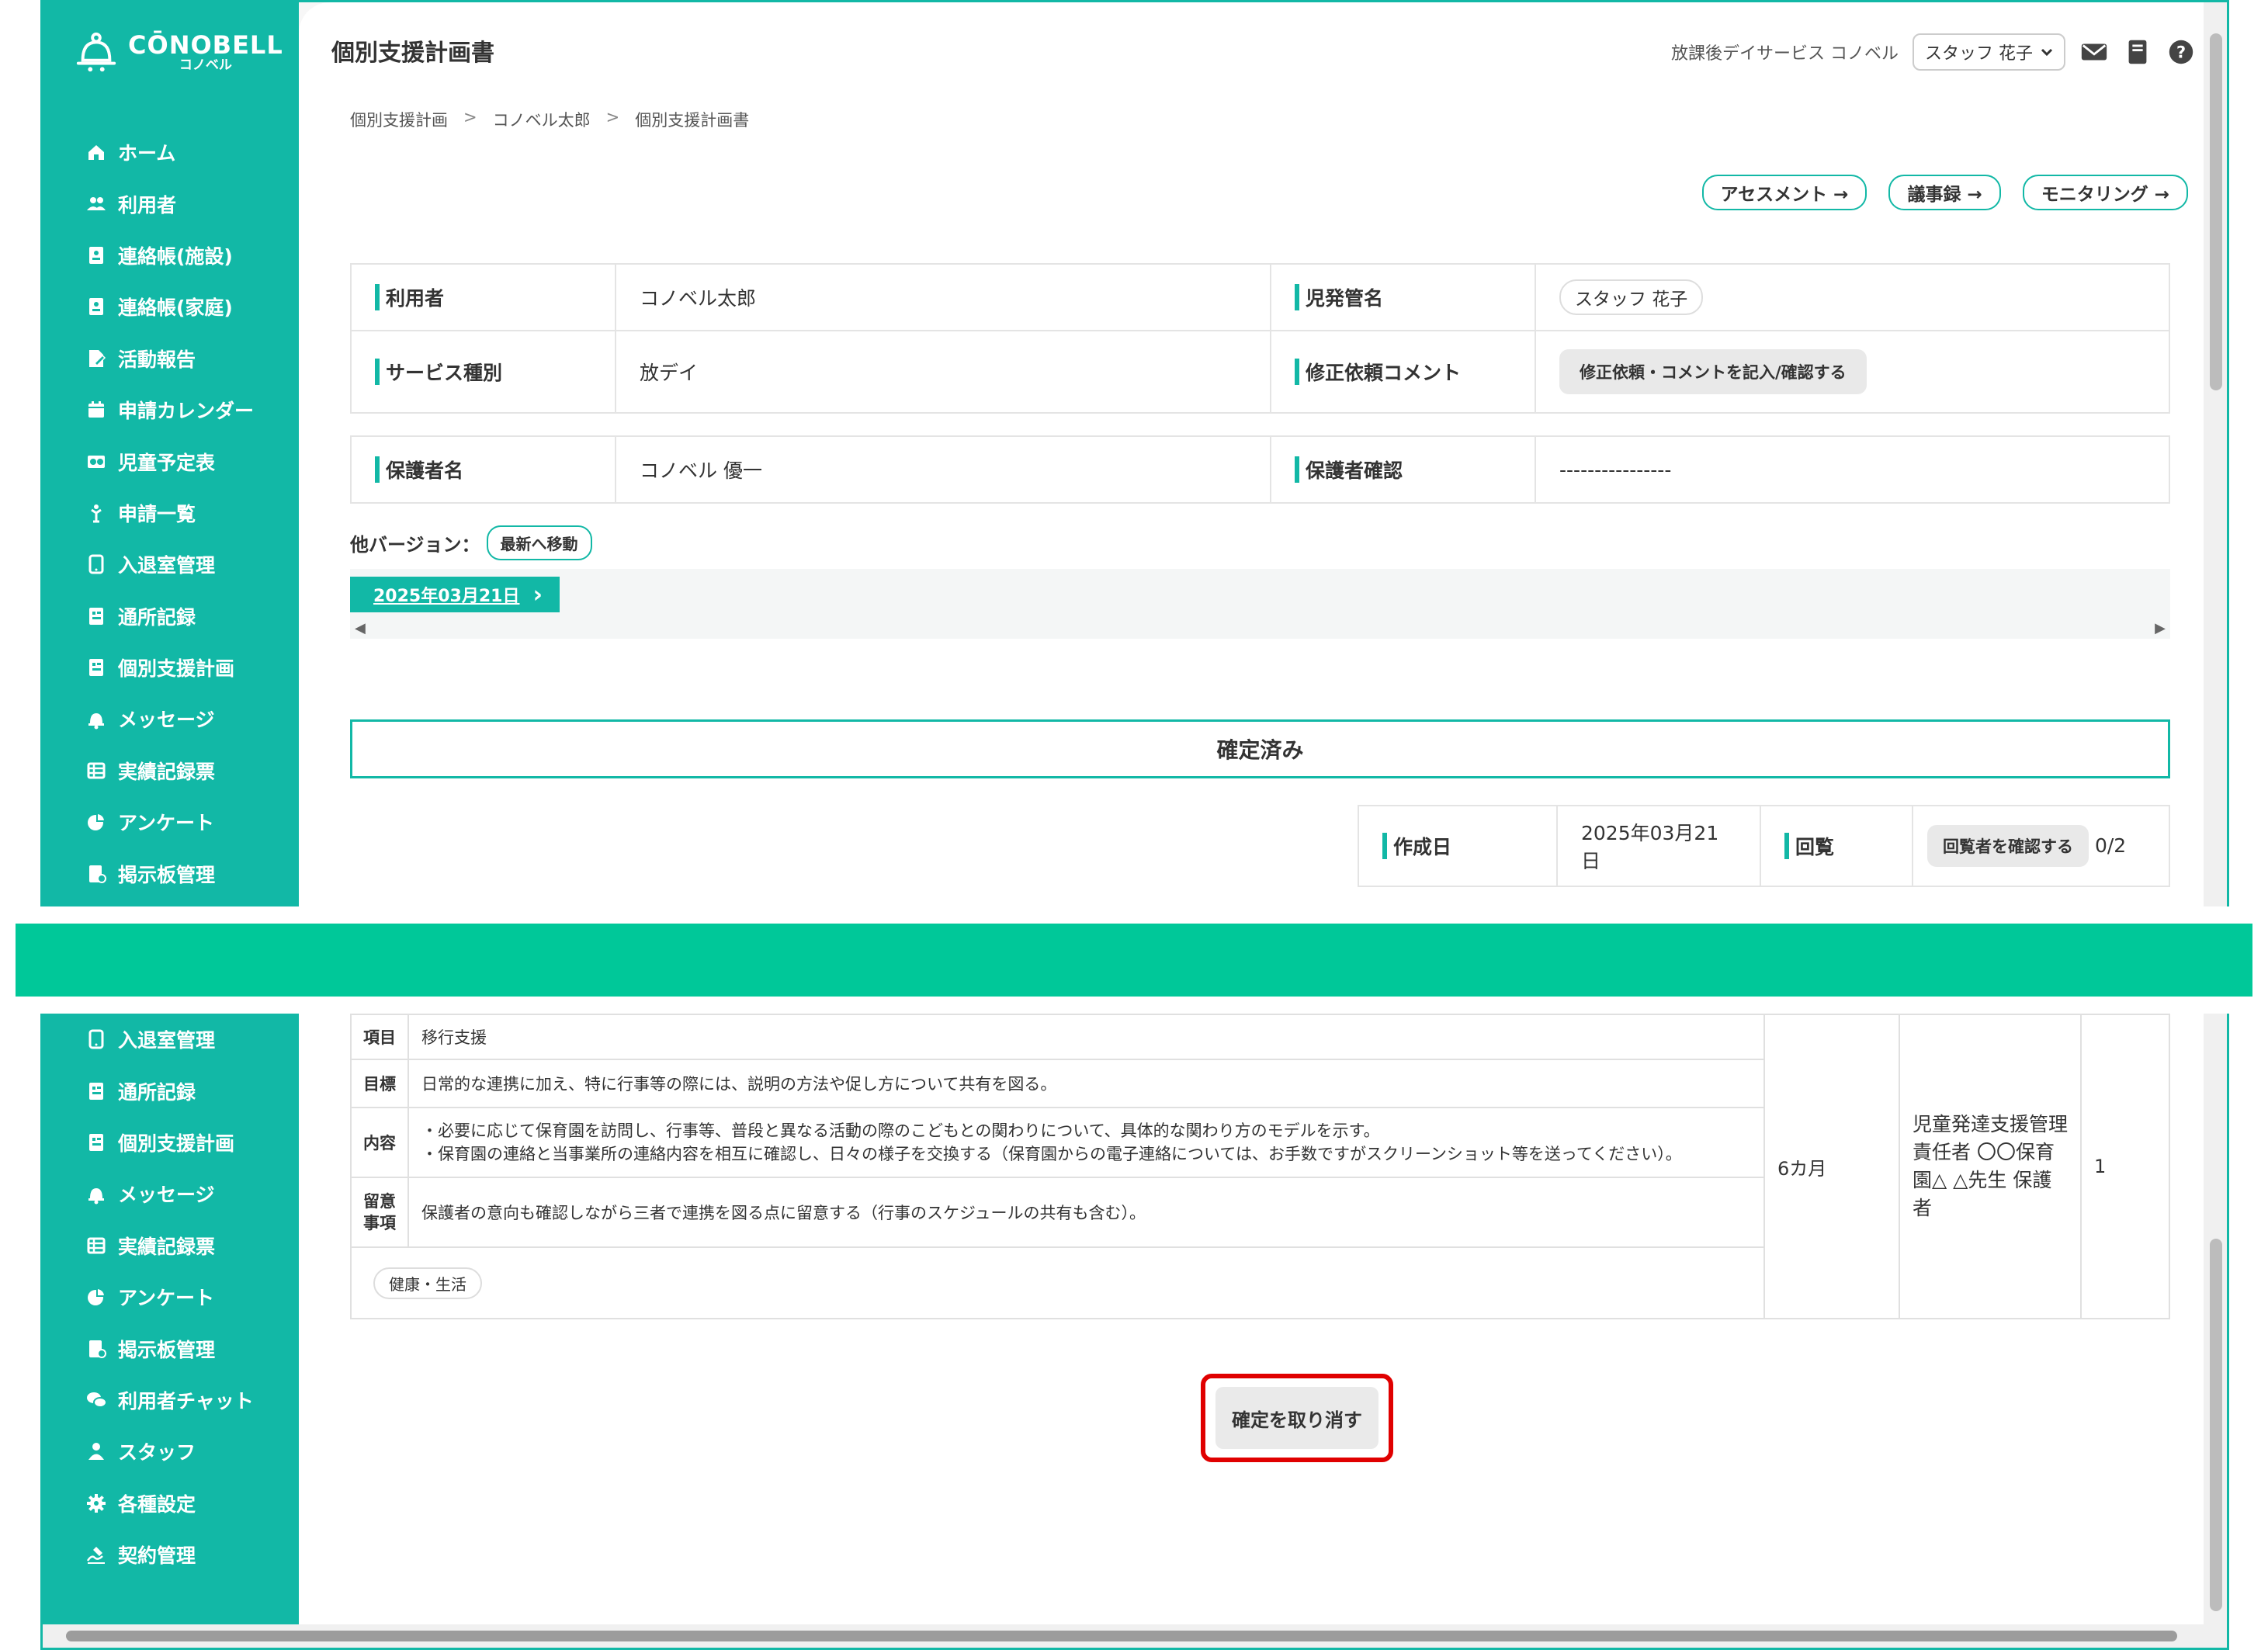 The width and height of the screenshot is (2268, 1650). I want to click on staff-select: スタッフ 花子, so click(1989, 52).